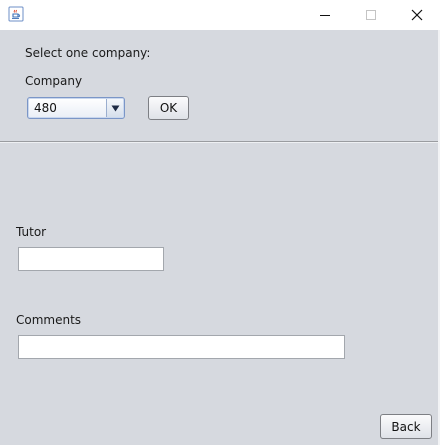 The image size is (440, 445). I want to click on tutor-field, so click(91, 259).